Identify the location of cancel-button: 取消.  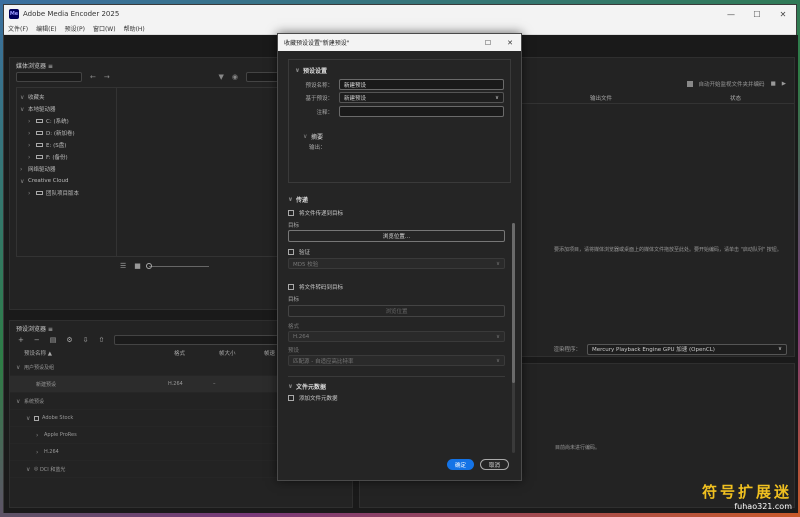
(494, 464).